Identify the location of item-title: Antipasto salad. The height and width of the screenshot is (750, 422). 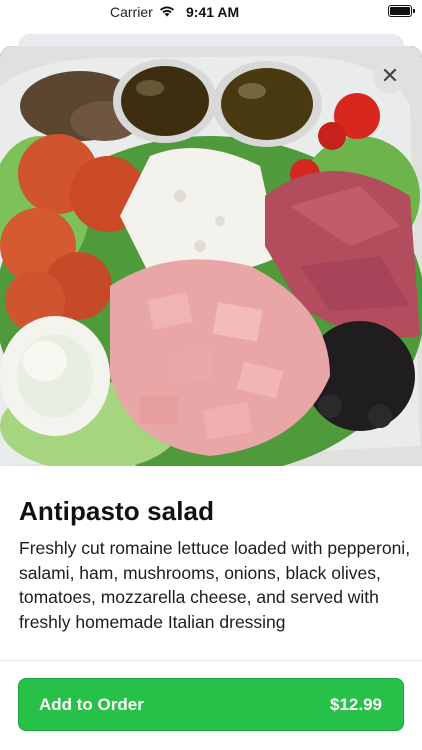
(117, 511).